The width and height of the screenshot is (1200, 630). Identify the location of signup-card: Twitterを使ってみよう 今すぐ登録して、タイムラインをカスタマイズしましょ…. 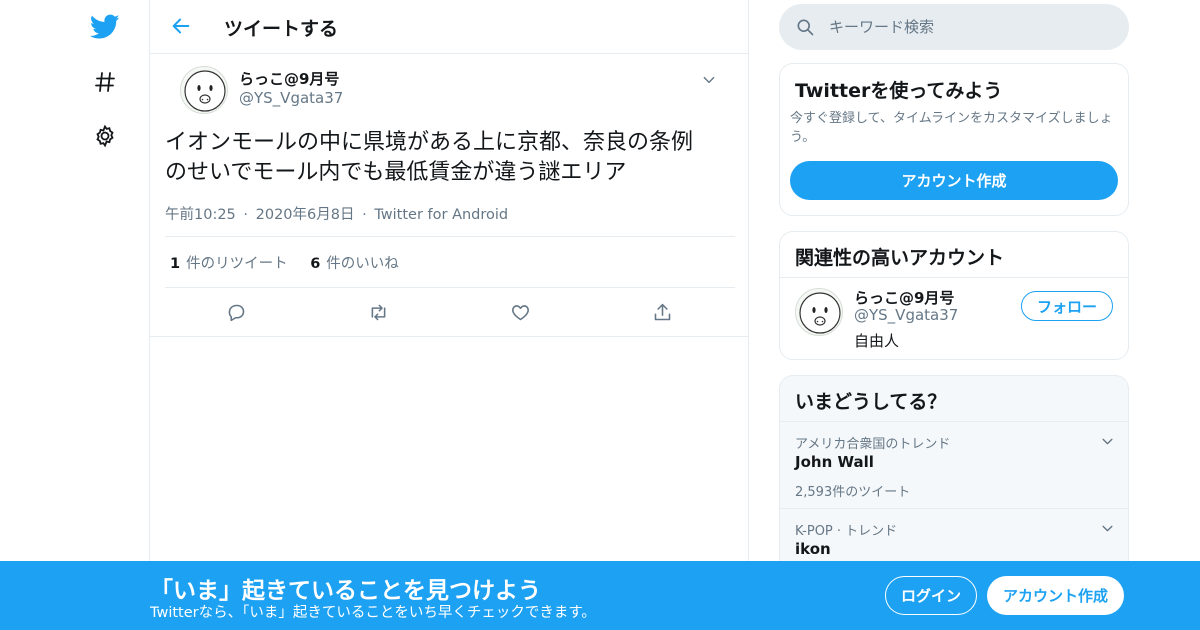
(954, 139).